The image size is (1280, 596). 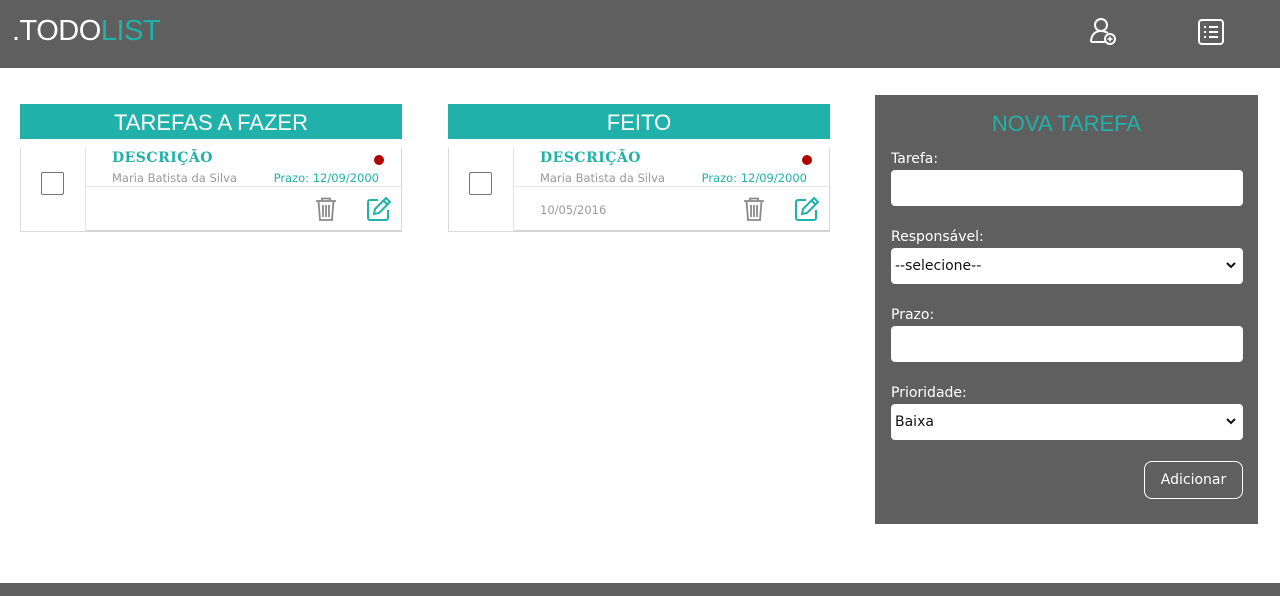 I want to click on app-logo: .TODOLIST, so click(x=86, y=31).